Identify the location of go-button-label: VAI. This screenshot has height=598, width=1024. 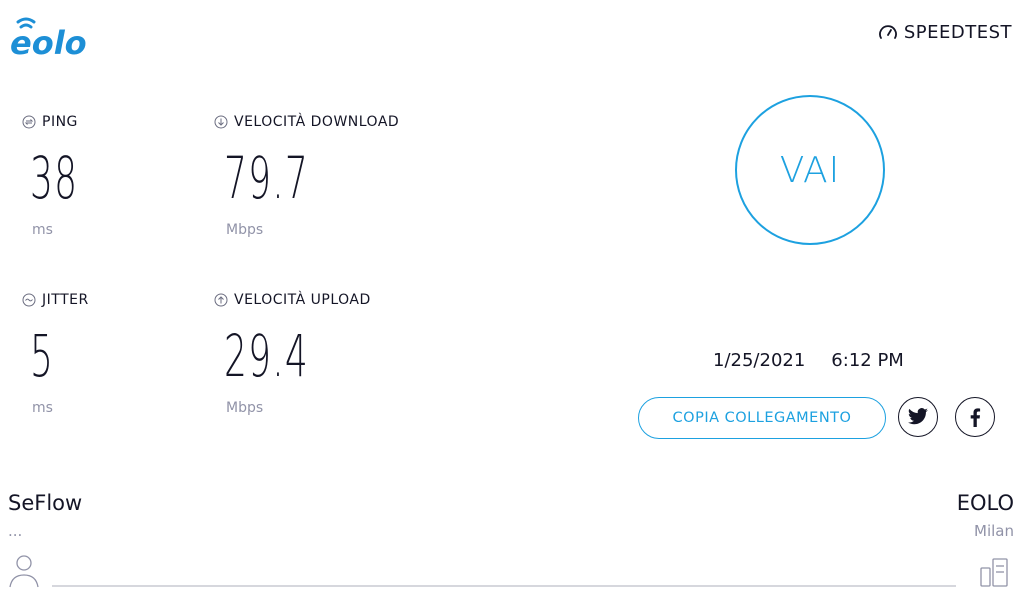
(810, 170).